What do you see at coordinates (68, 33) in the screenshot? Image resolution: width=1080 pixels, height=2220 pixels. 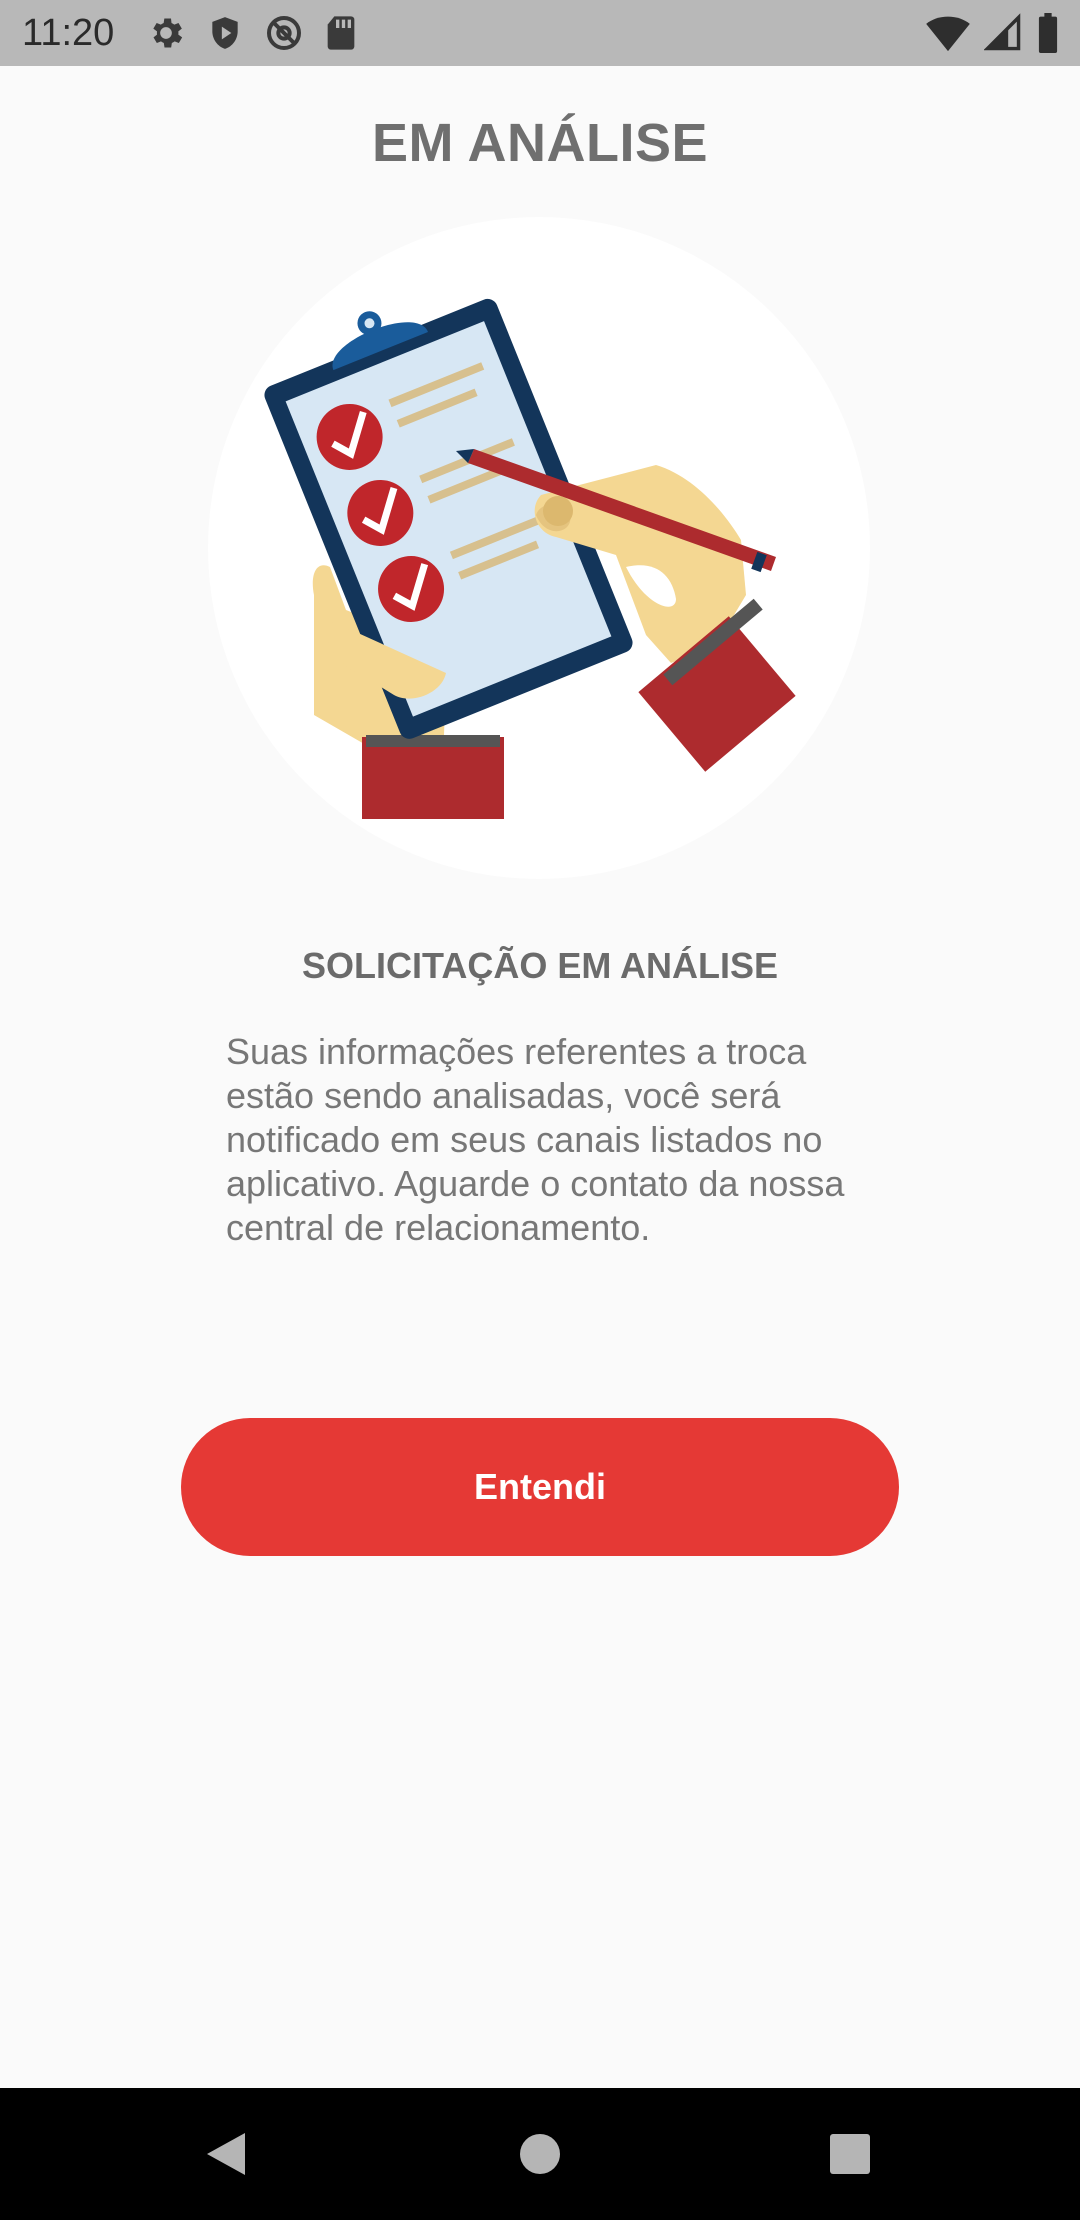 I see `status-time: 11:20` at bounding box center [68, 33].